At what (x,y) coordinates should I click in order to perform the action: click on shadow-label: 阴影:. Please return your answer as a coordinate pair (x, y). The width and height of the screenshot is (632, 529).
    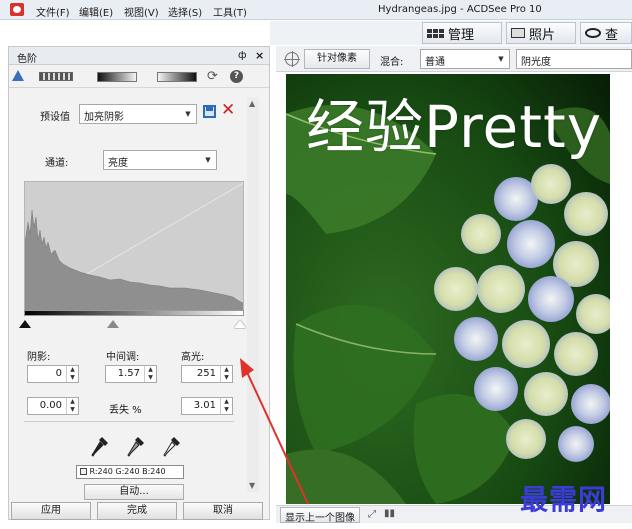
    Looking at the image, I should click on (39, 357).